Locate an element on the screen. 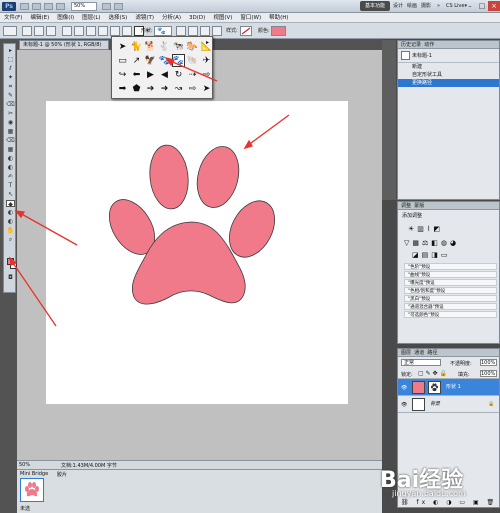  shape-option: 🐚 is located at coordinates (192, 60).